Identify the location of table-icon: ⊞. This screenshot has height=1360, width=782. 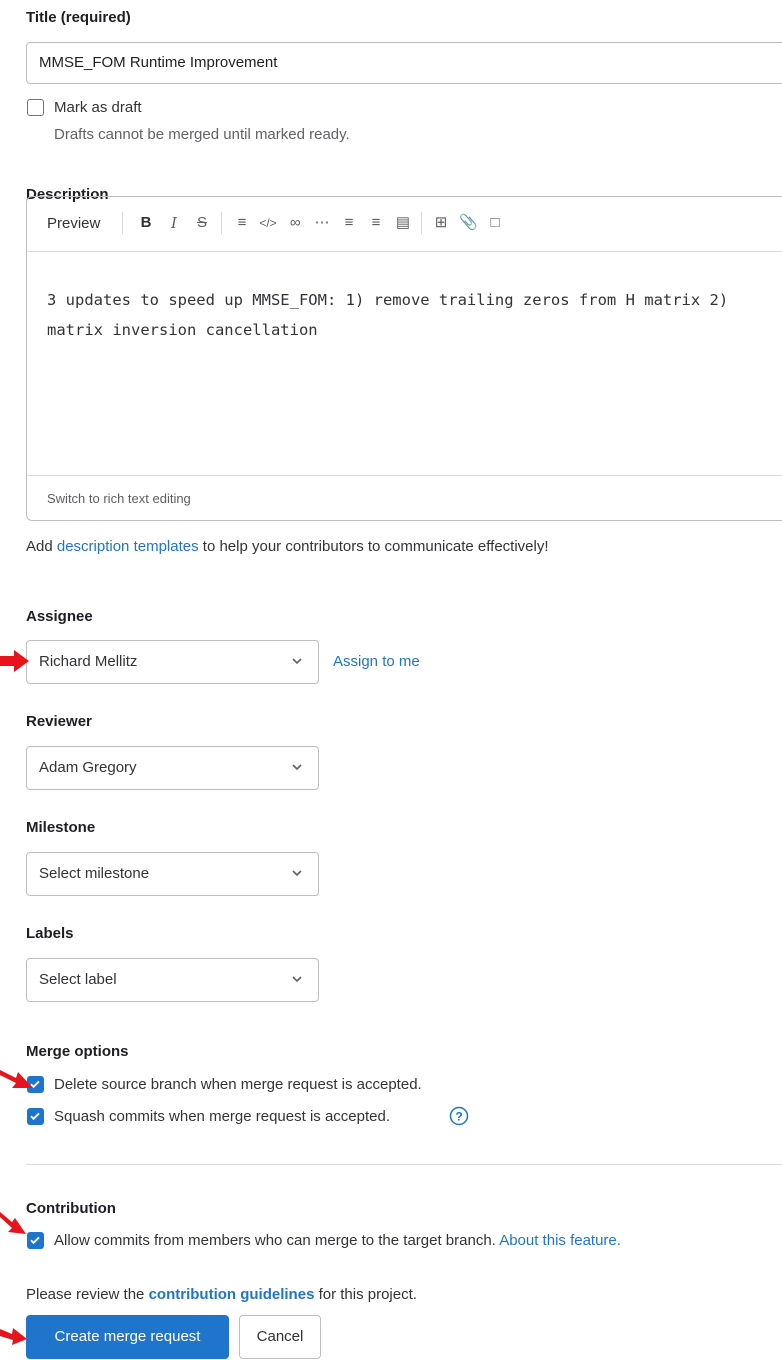
(441, 223).